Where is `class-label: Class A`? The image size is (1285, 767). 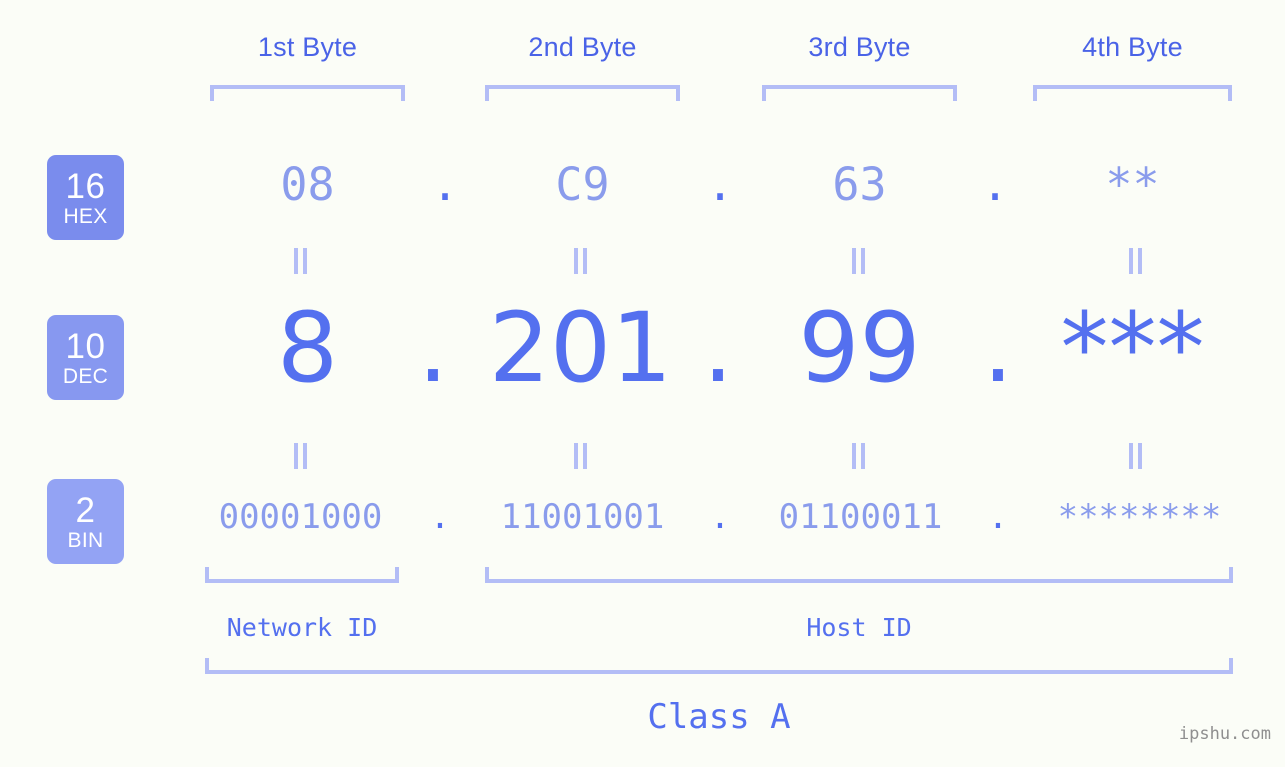
class-label: Class A is located at coordinates (719, 717).